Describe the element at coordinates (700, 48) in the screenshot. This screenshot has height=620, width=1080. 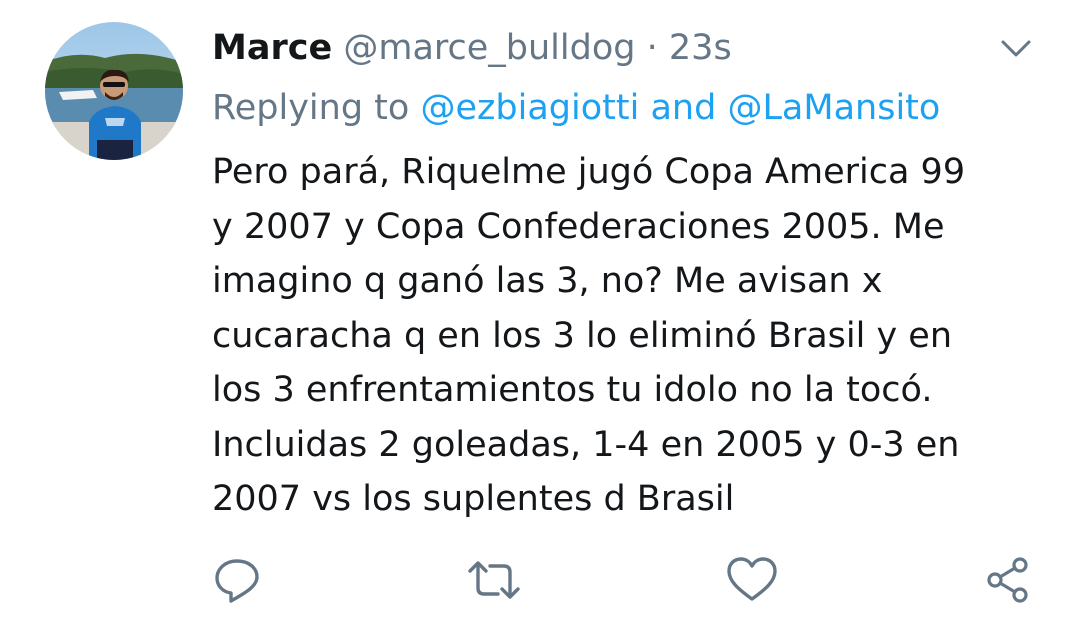
I see `timestamp: 23s` at that location.